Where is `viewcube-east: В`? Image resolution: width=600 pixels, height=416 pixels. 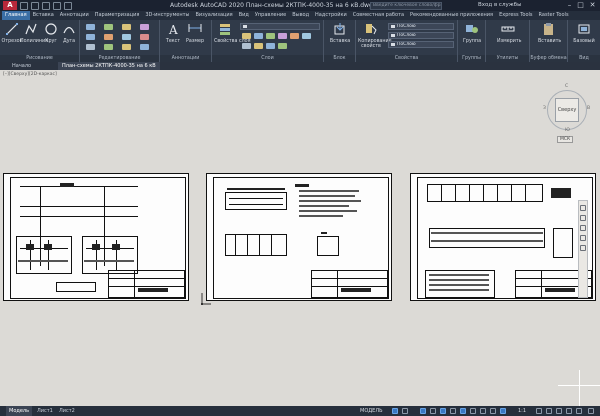
viewcube-east: В is located at coordinates (588, 108).